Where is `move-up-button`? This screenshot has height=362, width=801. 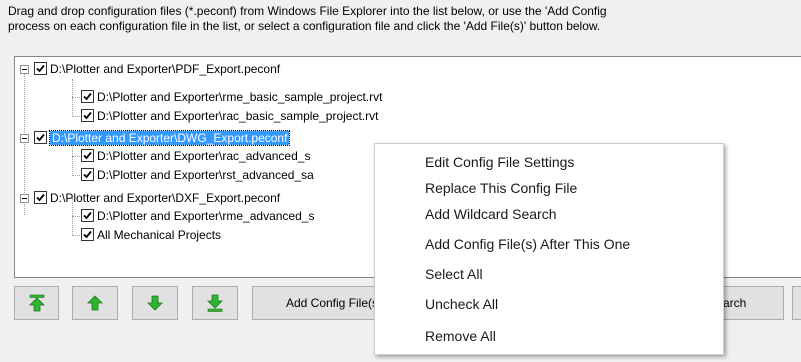
move-up-button is located at coordinates (95, 303).